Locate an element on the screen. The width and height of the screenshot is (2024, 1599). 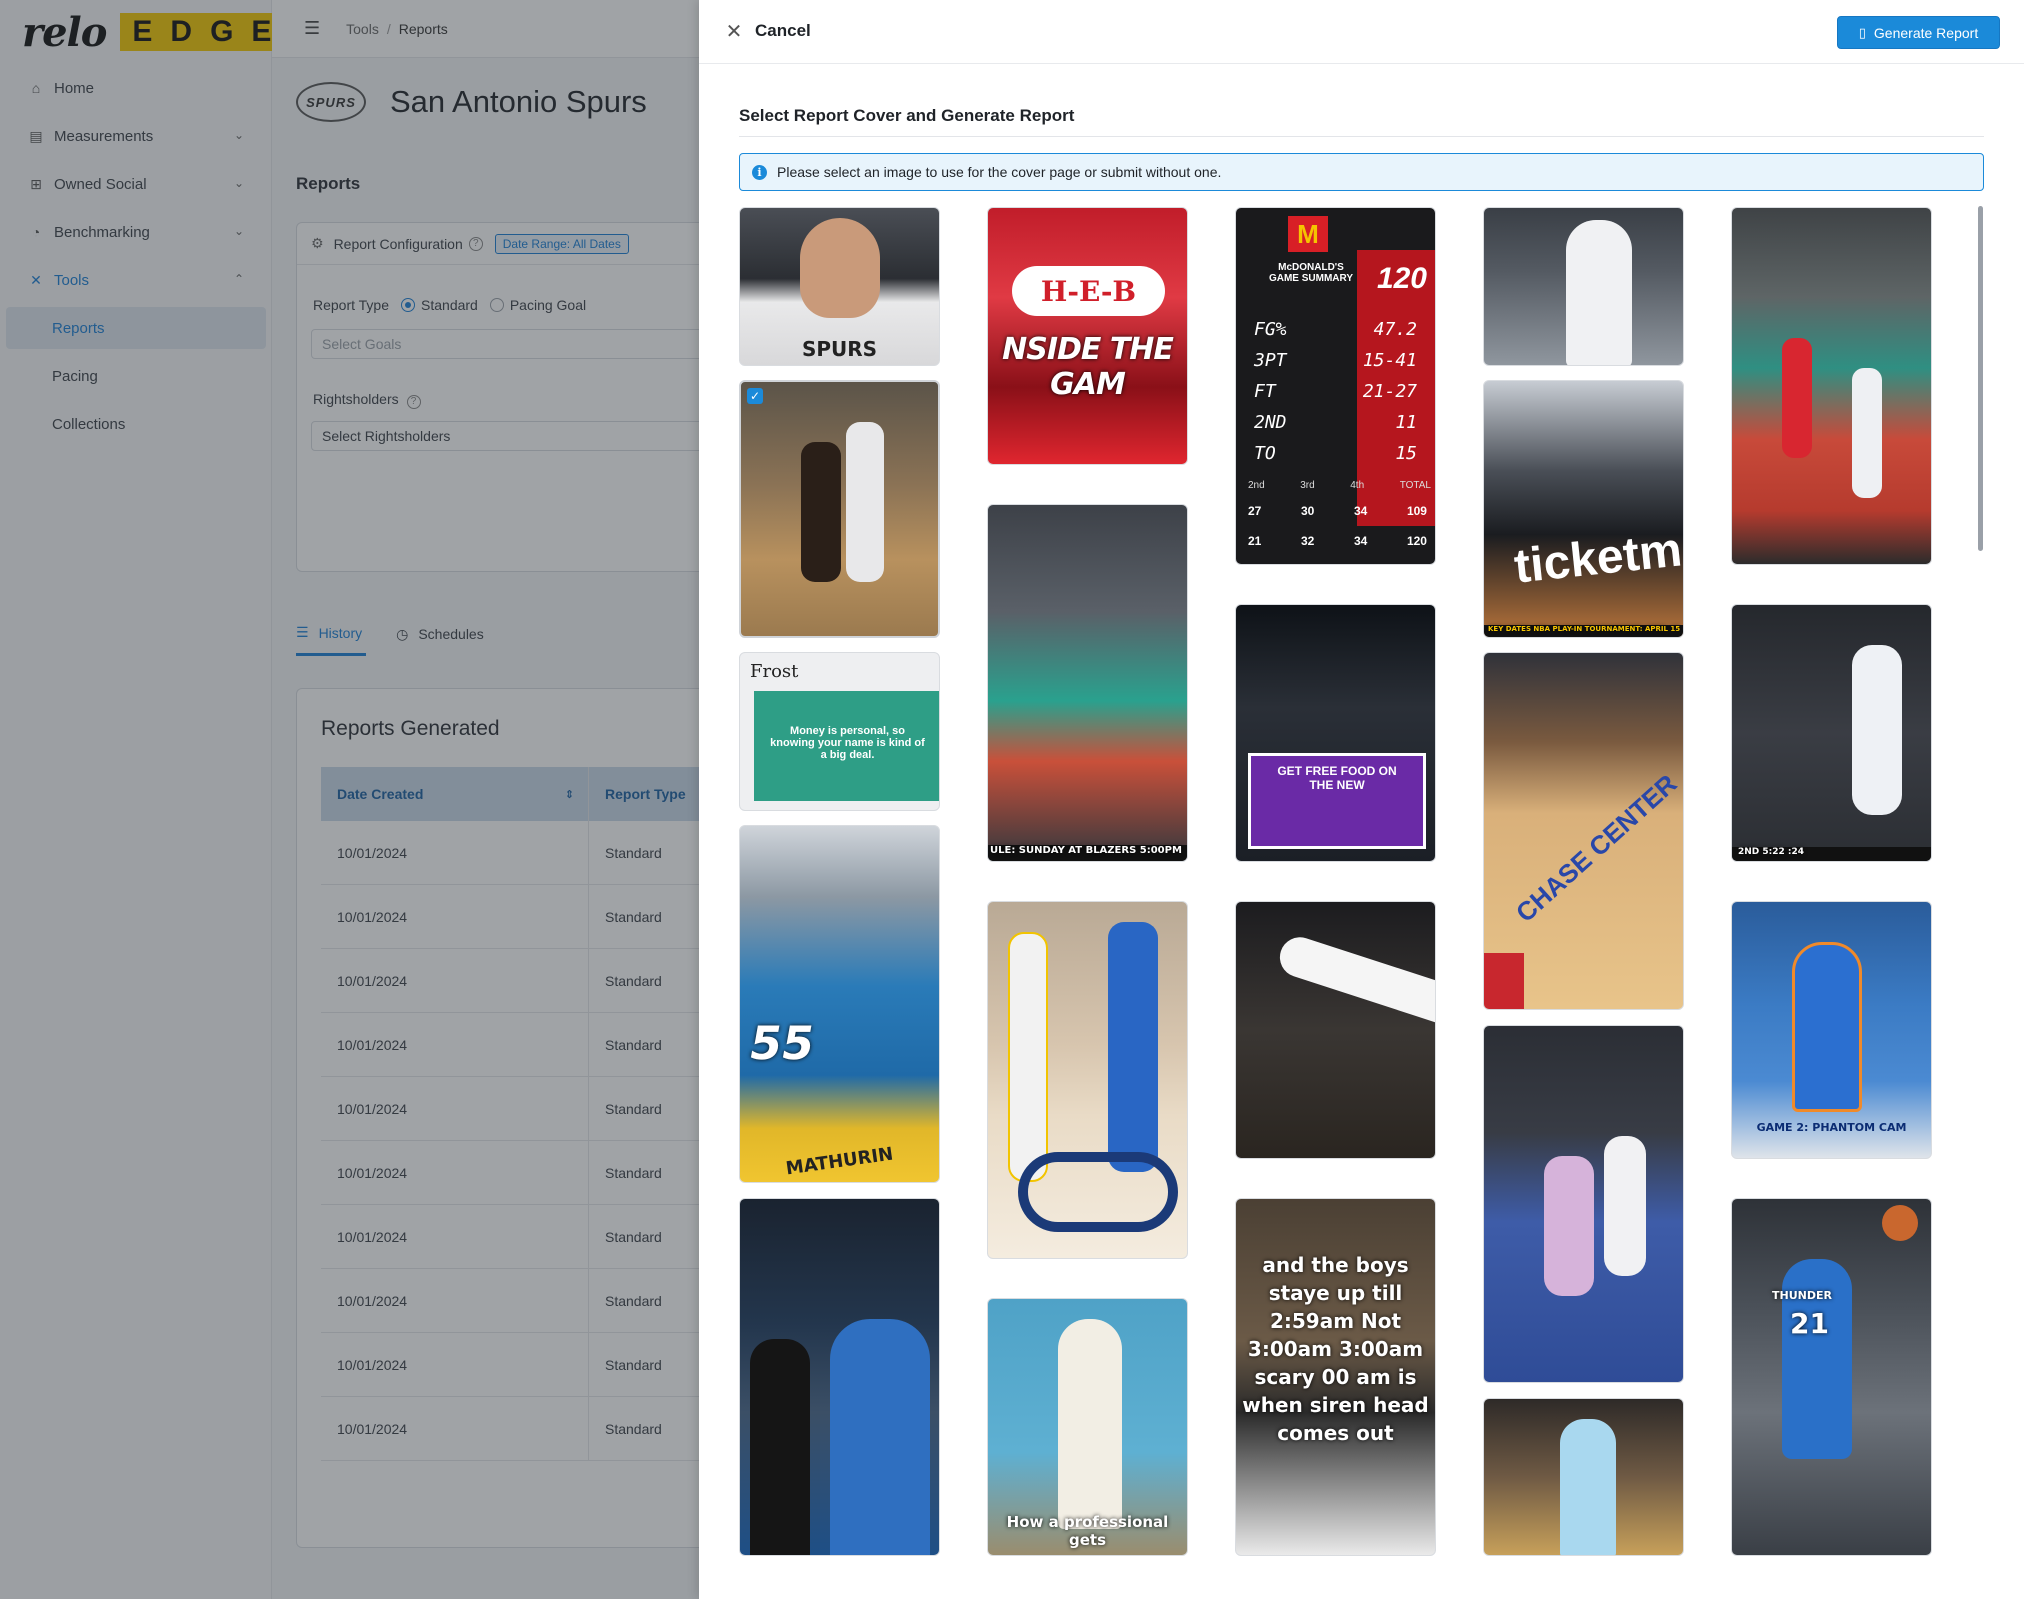
cover-thumbnail: H-E-B NSIDE THE GAM is located at coordinates (1087, 336).